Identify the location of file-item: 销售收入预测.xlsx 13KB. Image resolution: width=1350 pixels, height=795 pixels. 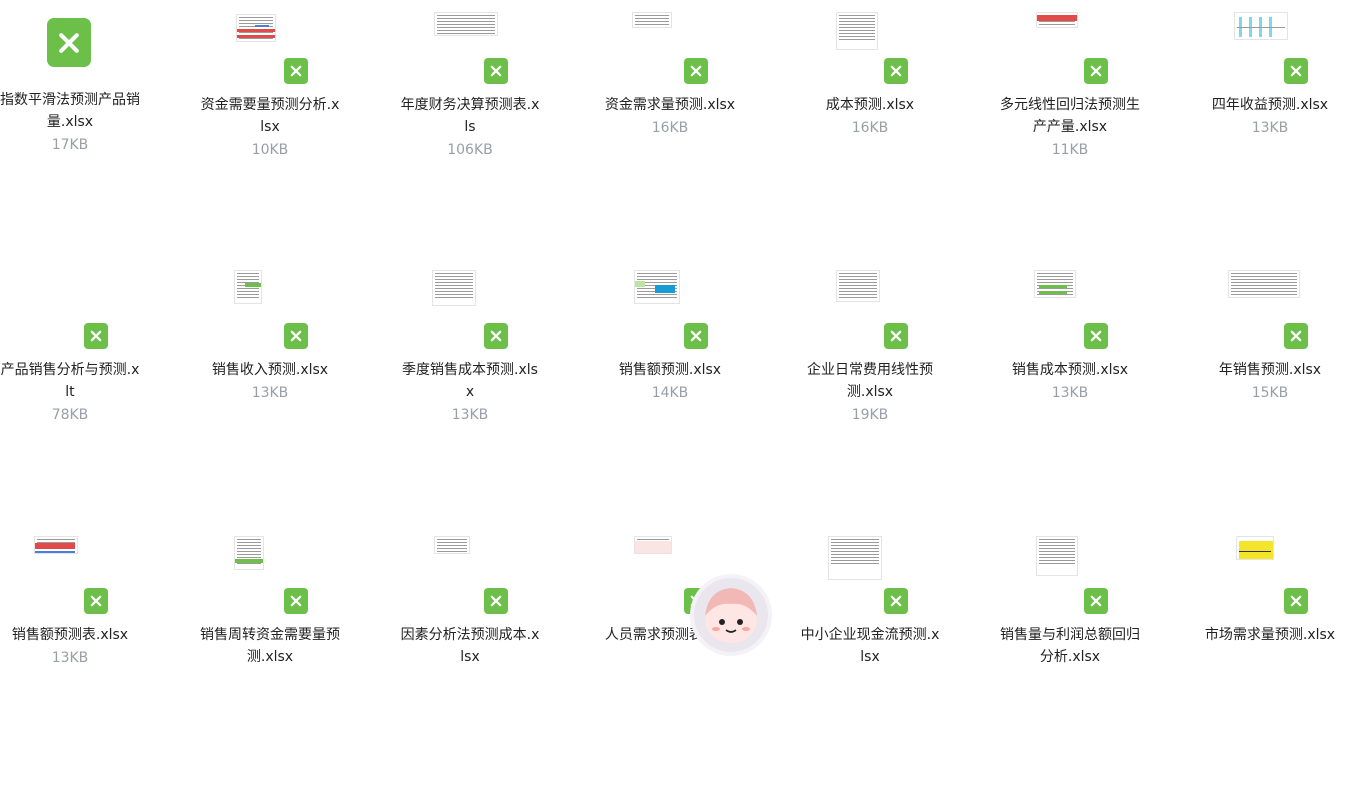
(300, 397).